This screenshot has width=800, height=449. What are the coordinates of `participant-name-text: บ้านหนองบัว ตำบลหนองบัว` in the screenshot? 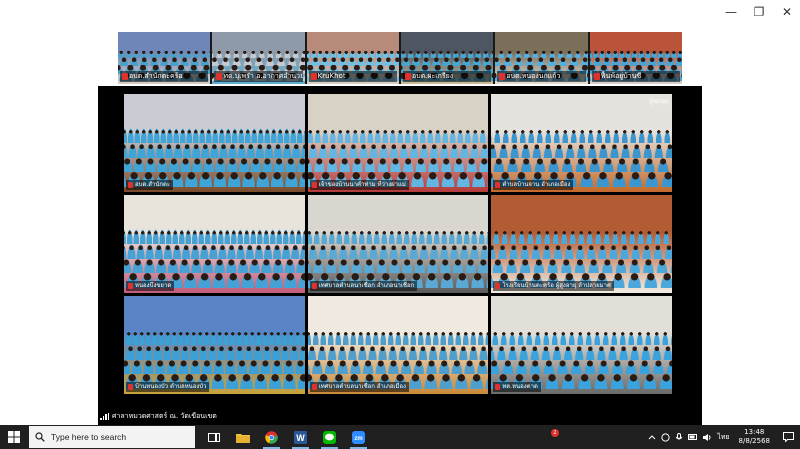 It's located at (171, 386).